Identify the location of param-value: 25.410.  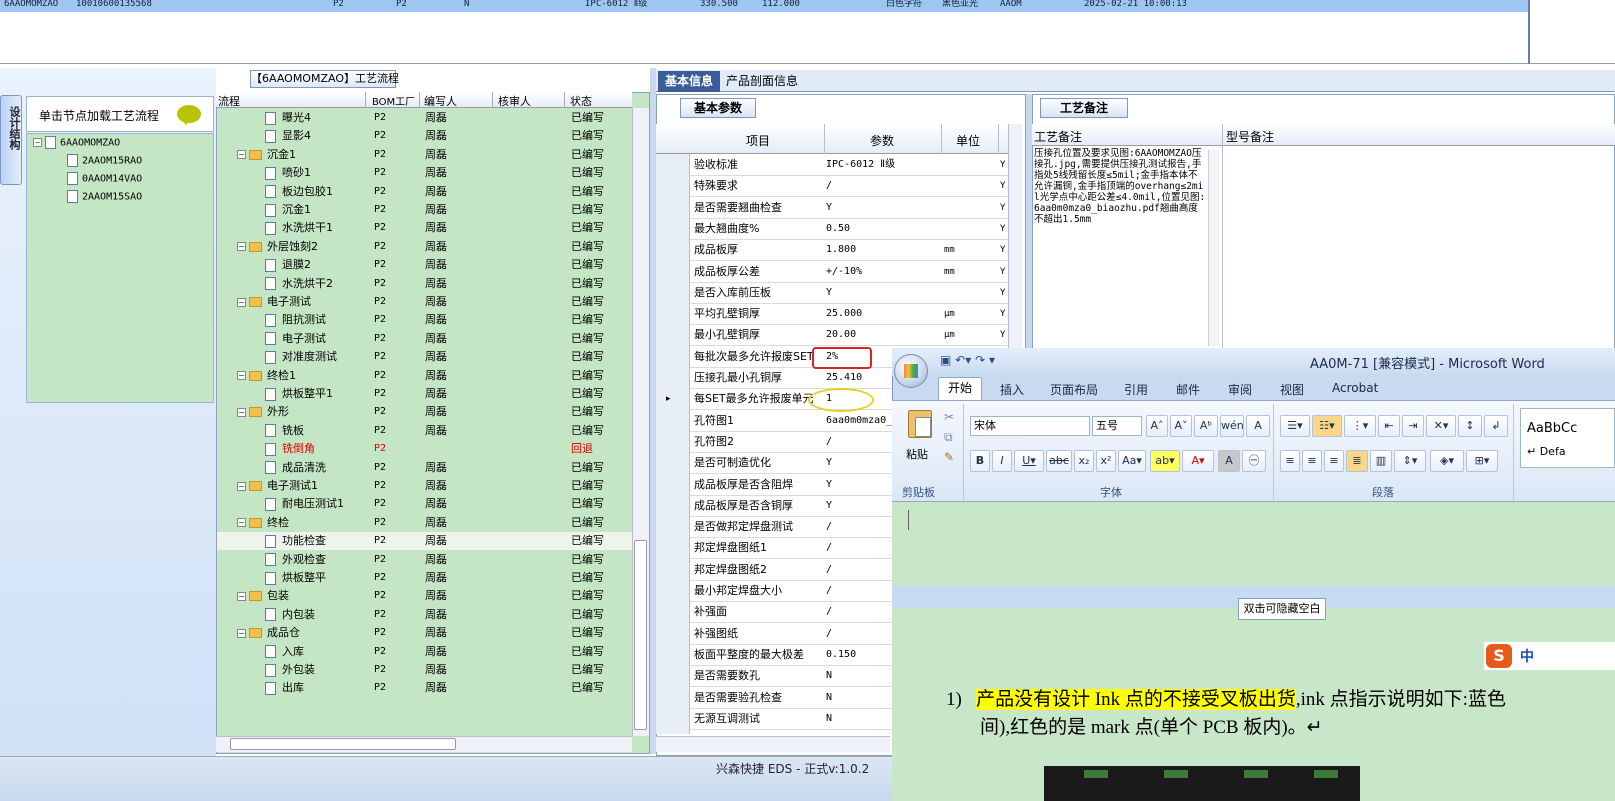
(844, 378).